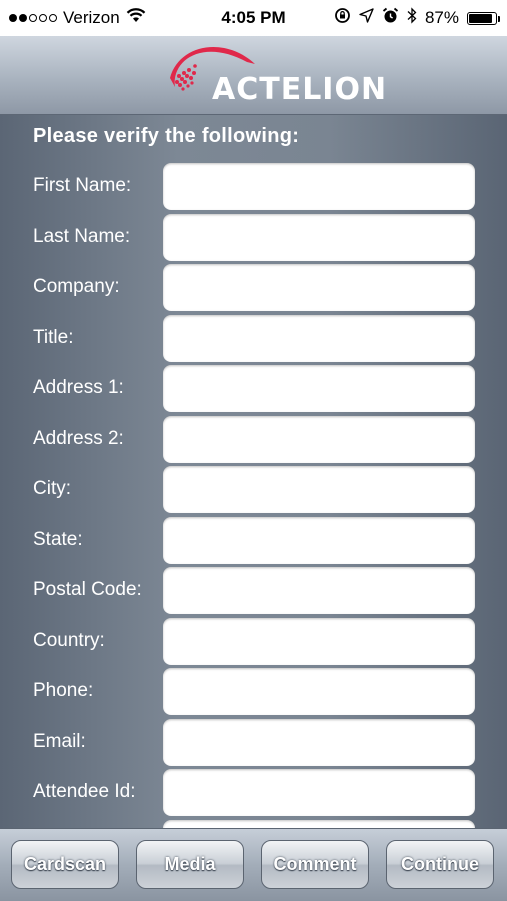  I want to click on country-label: Country:, so click(69, 640).